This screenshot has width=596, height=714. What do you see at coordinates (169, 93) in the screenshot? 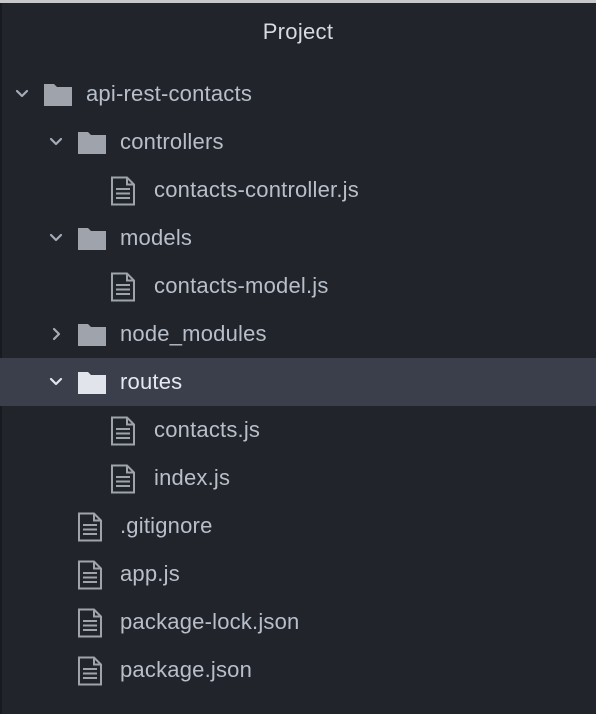
I see `tree-item-label: api-rest-contacts` at bounding box center [169, 93].